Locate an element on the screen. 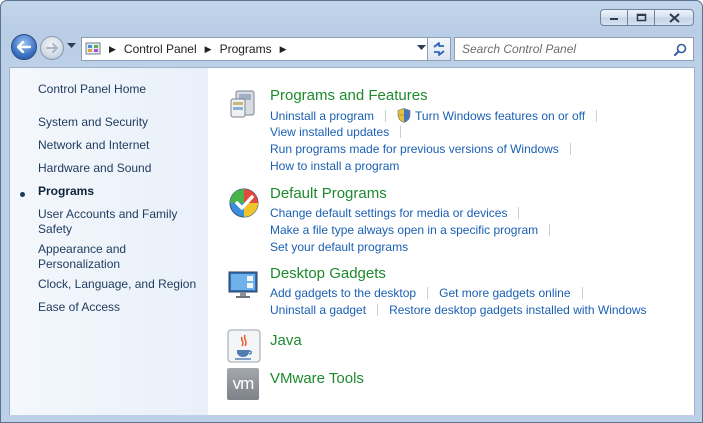 The height and width of the screenshot is (423, 703). close-button is located at coordinates (674, 17).